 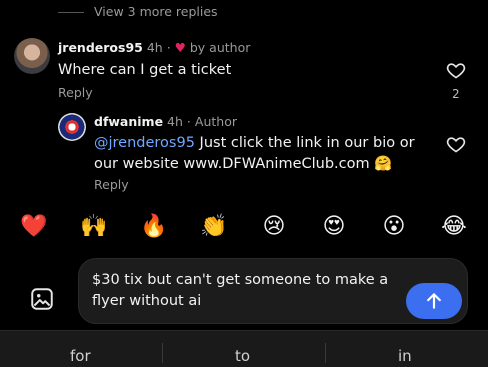 I want to click on reaction-red-heart: ❤️, so click(x=34, y=226).